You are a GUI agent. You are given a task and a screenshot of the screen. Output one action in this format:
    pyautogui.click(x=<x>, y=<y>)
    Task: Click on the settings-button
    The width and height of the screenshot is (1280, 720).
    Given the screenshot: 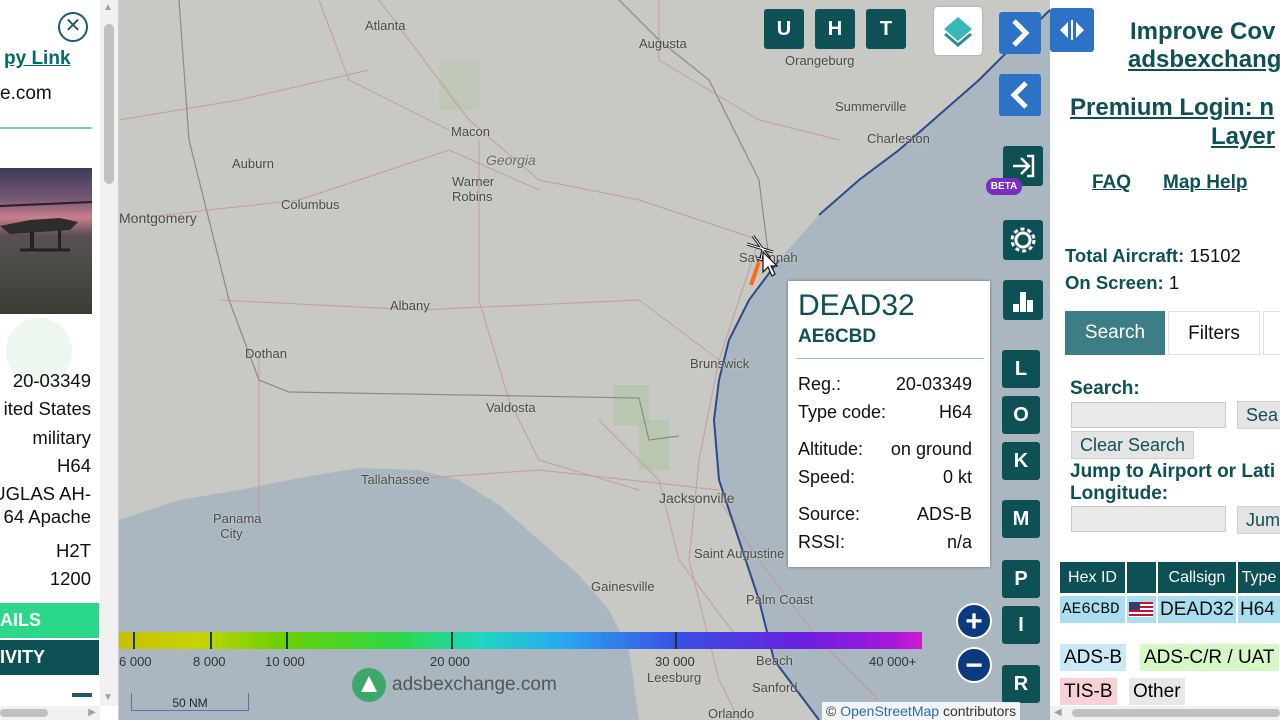 What is the action you would take?
    pyautogui.click(x=1023, y=240)
    